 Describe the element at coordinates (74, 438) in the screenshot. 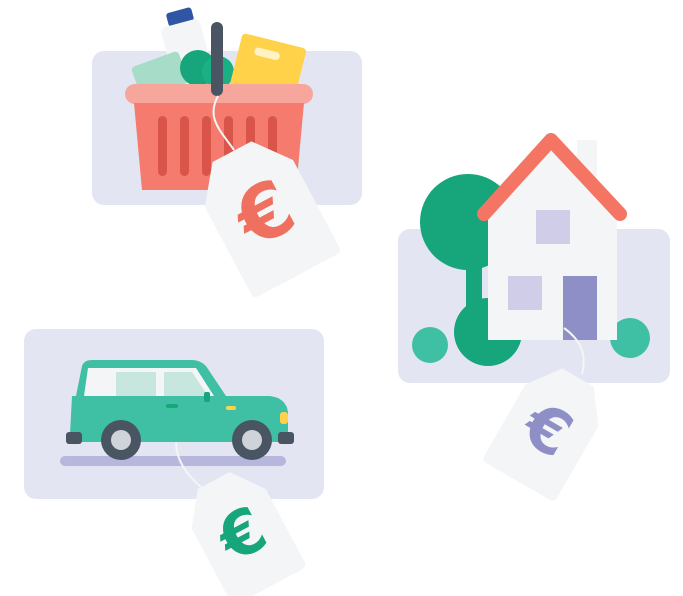

I see `bumper-rear` at that location.